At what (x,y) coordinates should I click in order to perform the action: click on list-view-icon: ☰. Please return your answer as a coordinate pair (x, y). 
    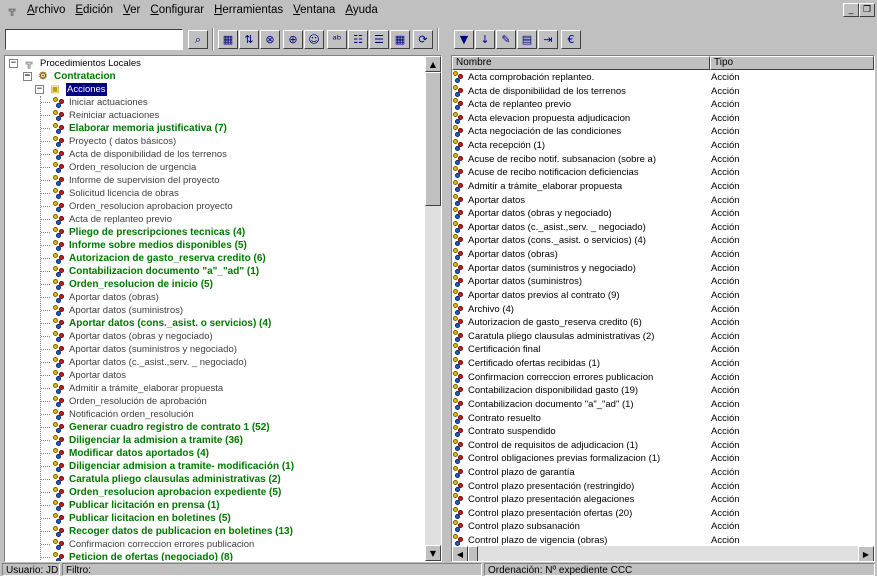
    Looking at the image, I should click on (379, 39).